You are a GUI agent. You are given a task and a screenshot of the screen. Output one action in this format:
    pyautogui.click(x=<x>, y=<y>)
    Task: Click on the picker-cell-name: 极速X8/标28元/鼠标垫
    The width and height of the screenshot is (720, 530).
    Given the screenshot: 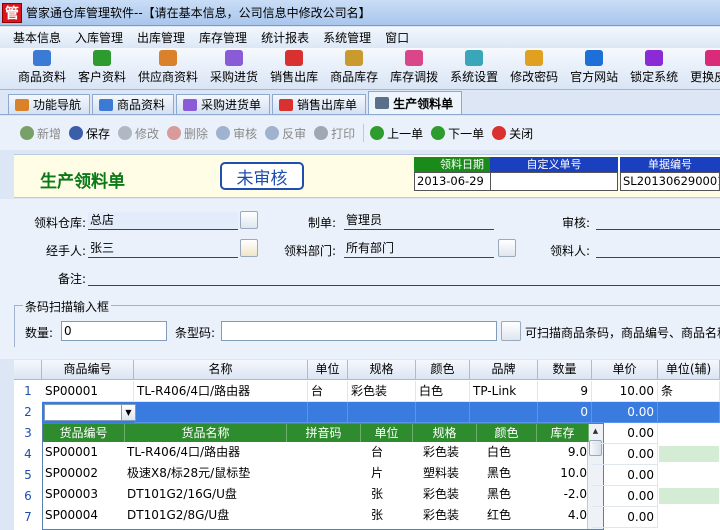 What is the action you would take?
    pyautogui.click(x=206, y=473)
    